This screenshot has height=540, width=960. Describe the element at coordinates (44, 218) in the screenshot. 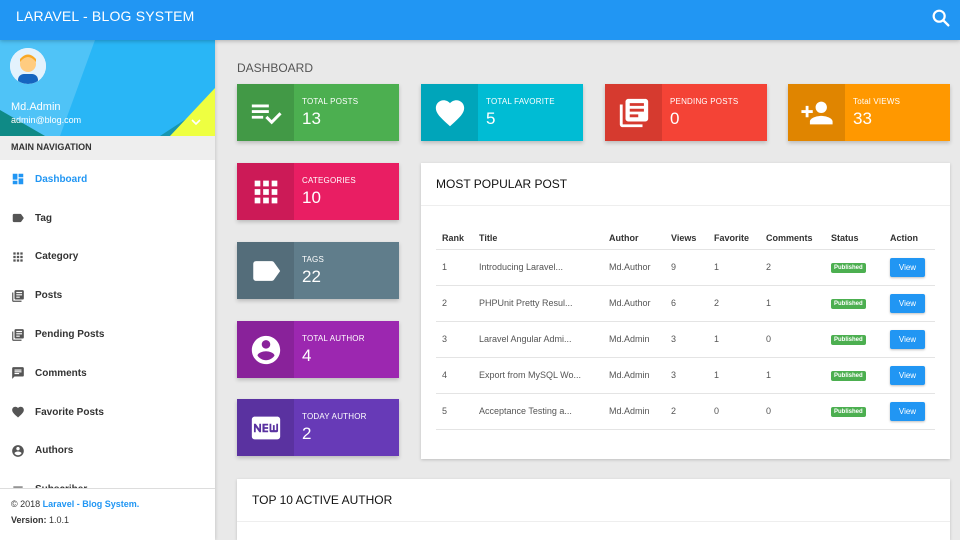

I see `sidebar-item-label: Tag` at that location.